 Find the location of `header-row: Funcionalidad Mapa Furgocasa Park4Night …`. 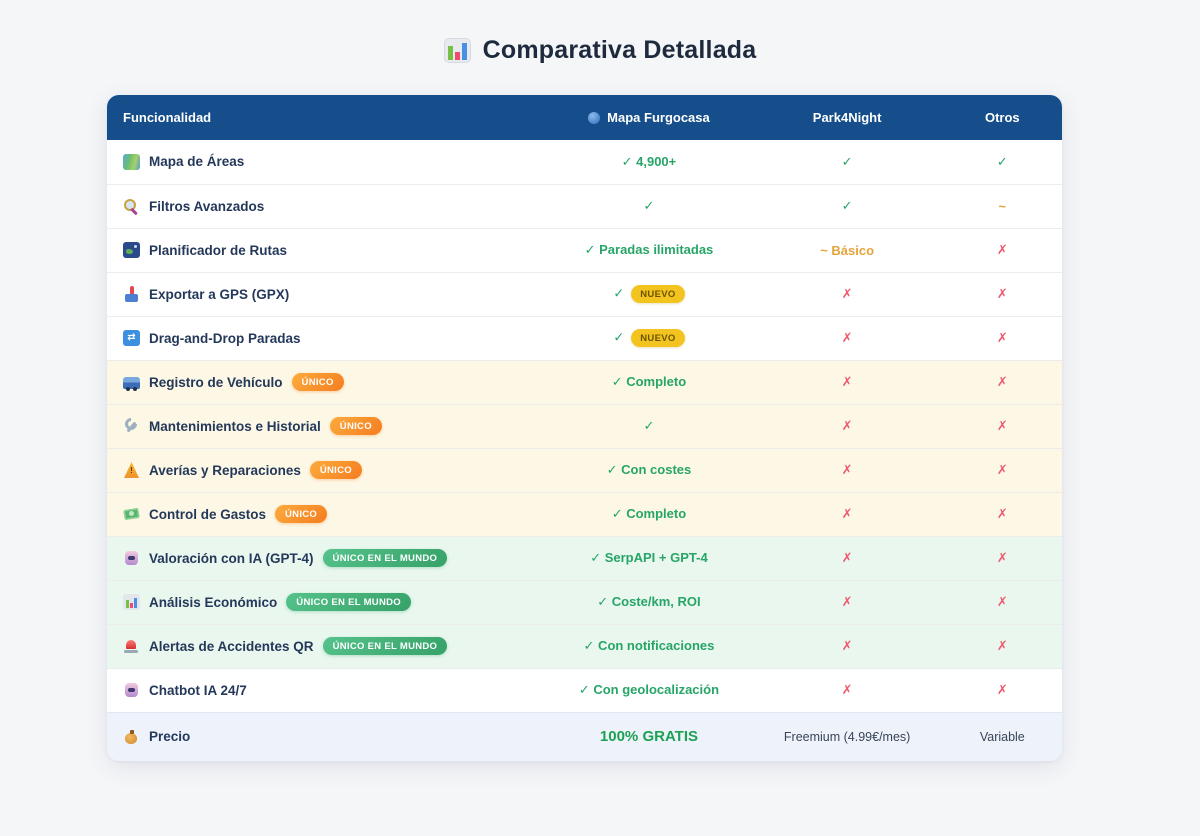

header-row: Funcionalidad Mapa Furgocasa Park4Night … is located at coordinates (584, 117).